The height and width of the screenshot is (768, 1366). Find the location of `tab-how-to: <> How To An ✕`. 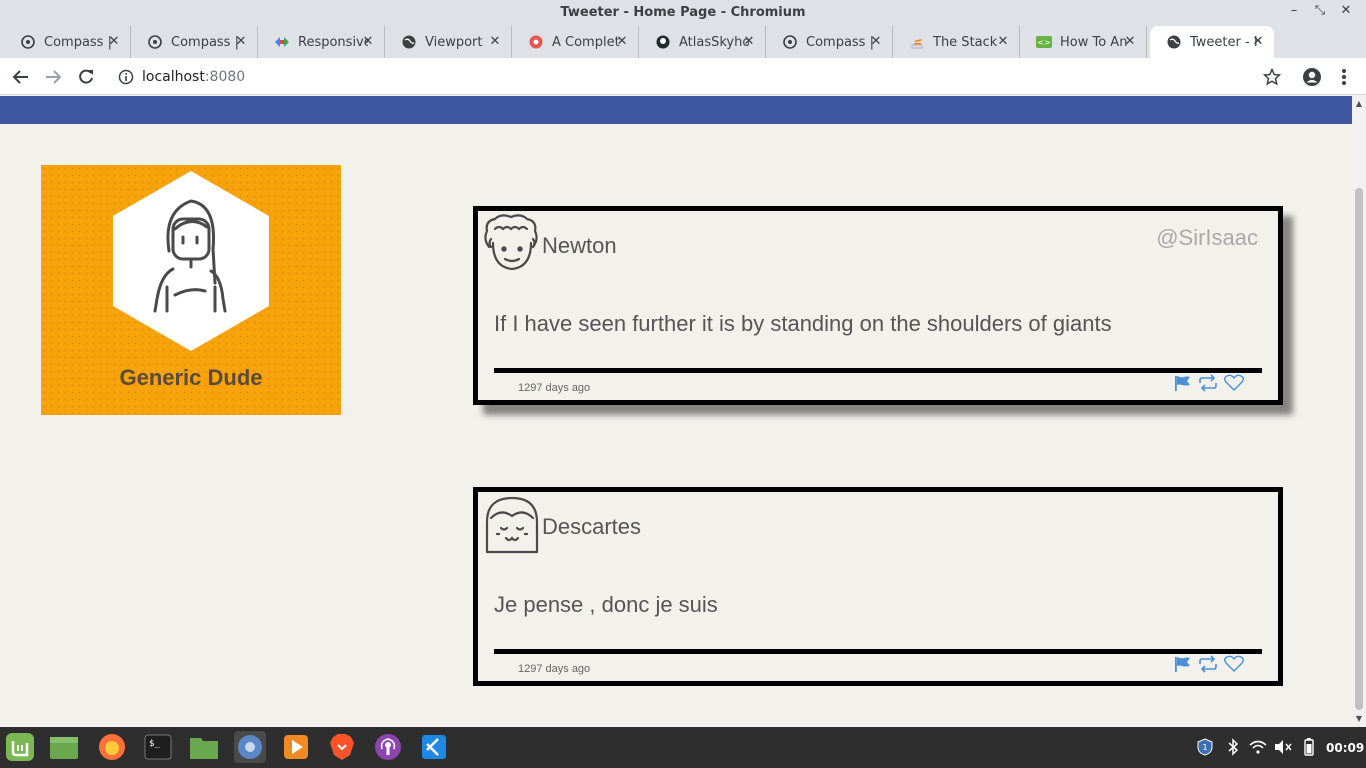

tab-how-to: <> How To An ✕ is located at coordinates (1083, 42).